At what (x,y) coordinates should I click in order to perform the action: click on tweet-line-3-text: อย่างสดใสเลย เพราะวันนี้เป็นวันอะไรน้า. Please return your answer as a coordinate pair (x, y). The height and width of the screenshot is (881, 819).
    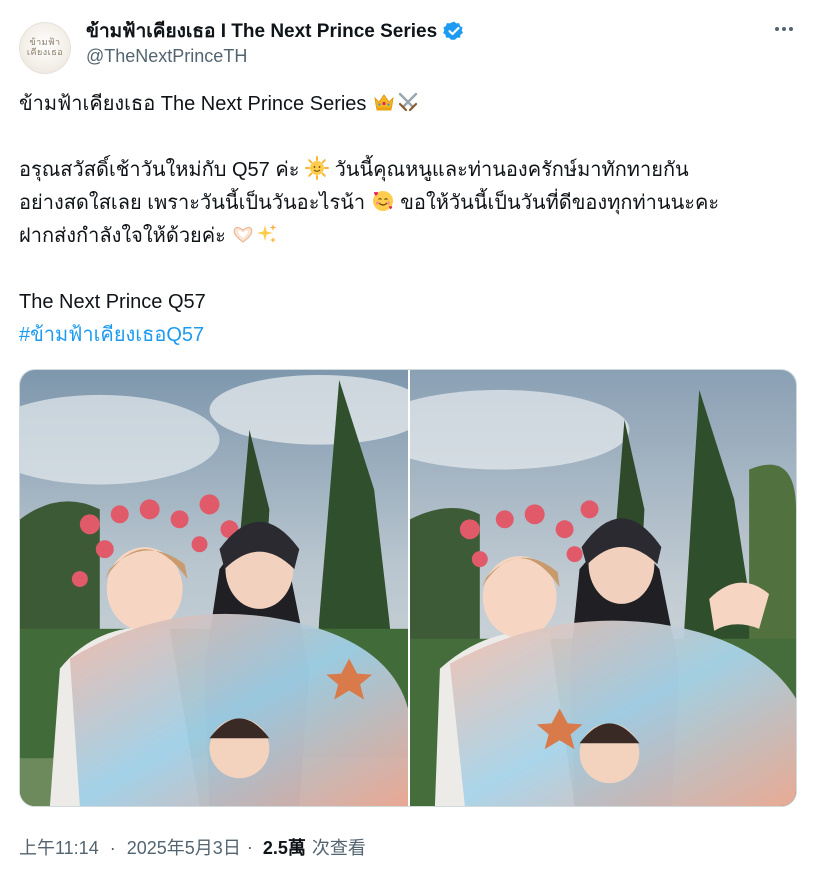
    Looking at the image, I should click on (195, 203).